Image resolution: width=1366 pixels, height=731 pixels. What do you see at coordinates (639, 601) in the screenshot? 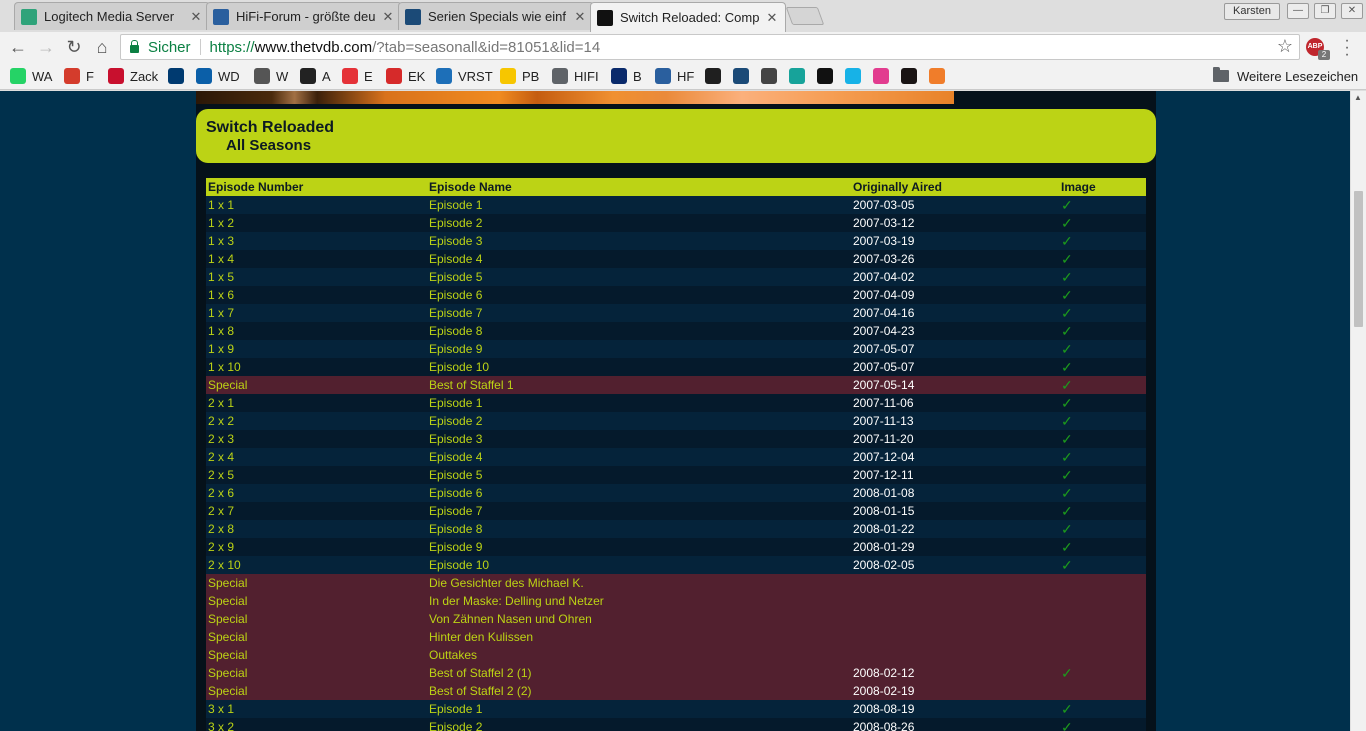
I see `episode-name-link: In der Maske: Delling und Netzer` at bounding box center [639, 601].